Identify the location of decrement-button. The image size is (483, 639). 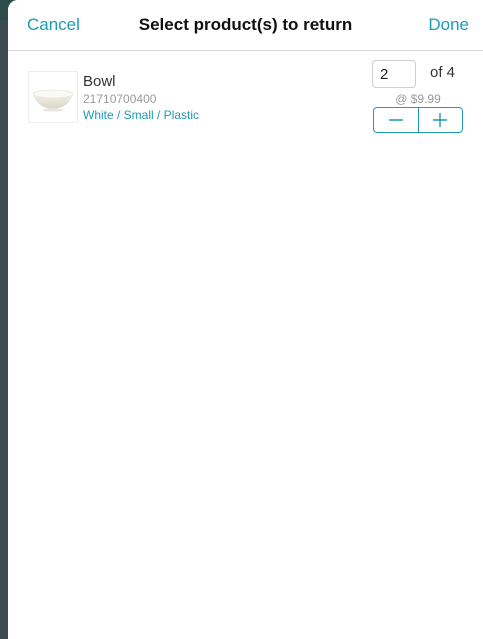
(396, 120).